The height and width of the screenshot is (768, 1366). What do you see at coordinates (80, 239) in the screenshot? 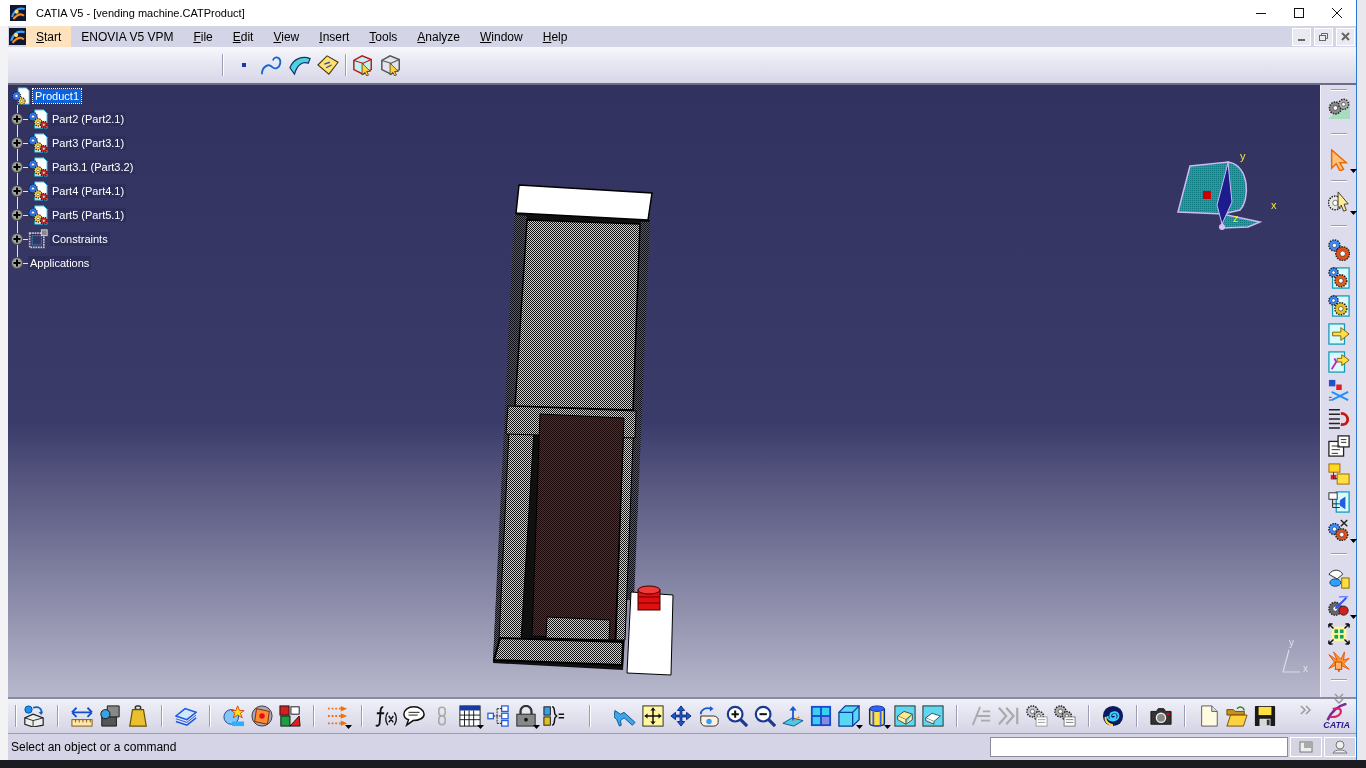
I see `tree-item: Constraints` at bounding box center [80, 239].